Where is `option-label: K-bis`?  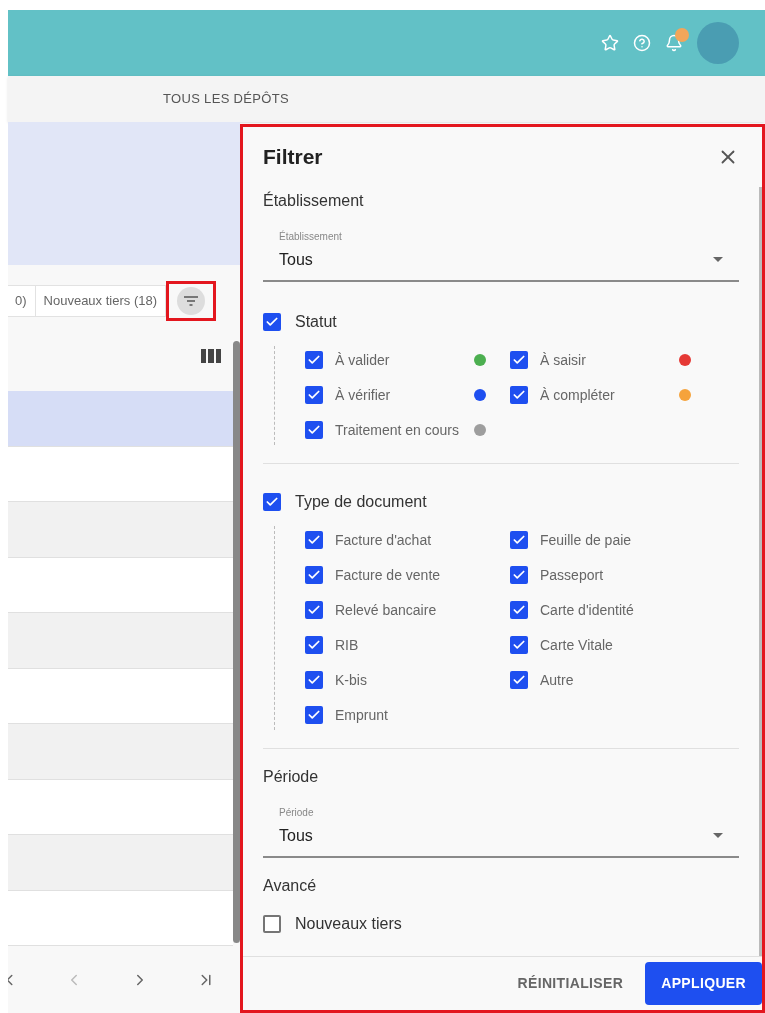
option-label: K-bis is located at coordinates (351, 680).